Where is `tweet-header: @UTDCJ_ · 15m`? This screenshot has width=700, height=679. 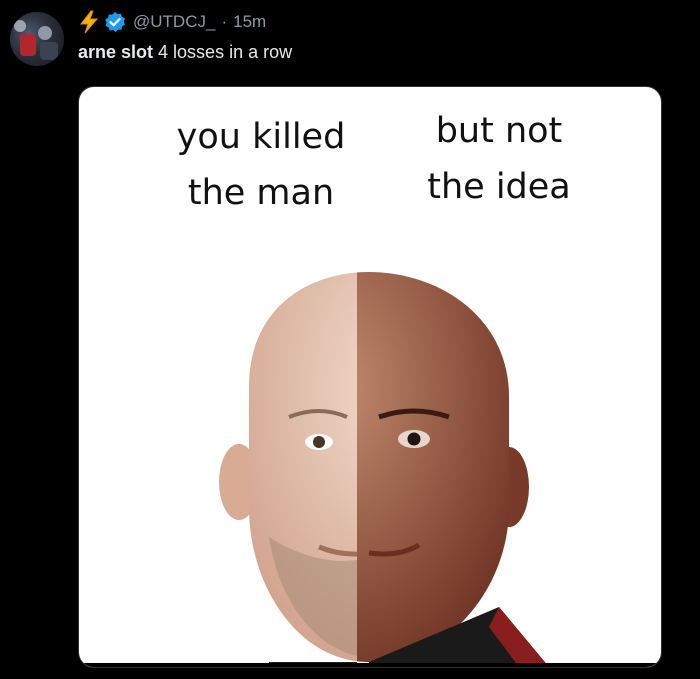
tweet-header: @UTDCJ_ · 15m is located at coordinates (172, 22).